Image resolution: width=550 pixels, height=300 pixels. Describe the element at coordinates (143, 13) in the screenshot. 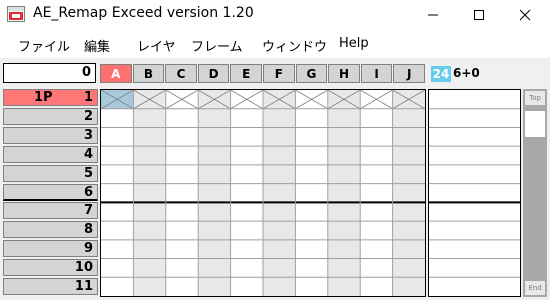

I see `window-title: AE_Remap Exceed version 1.20` at that location.